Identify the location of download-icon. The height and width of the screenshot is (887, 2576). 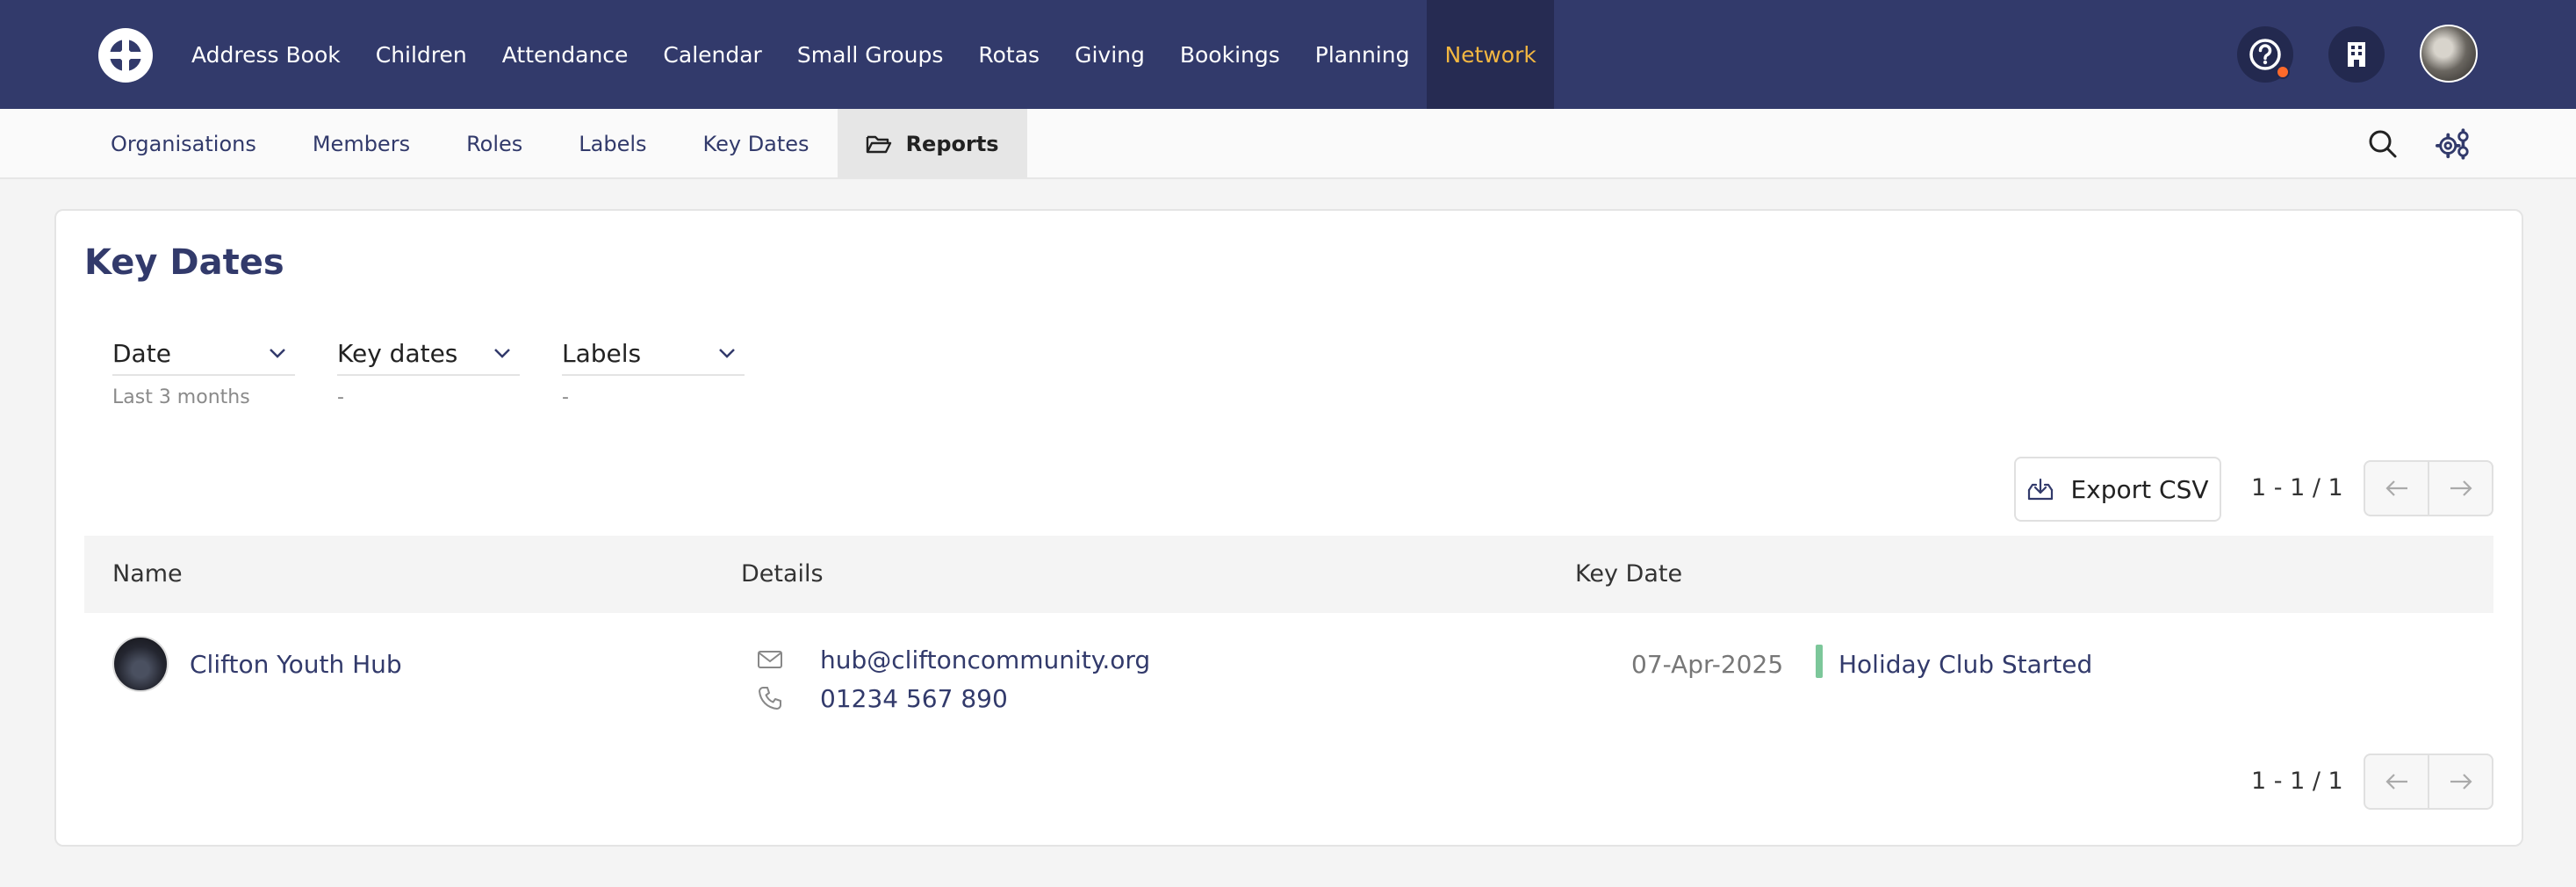
(2041, 489).